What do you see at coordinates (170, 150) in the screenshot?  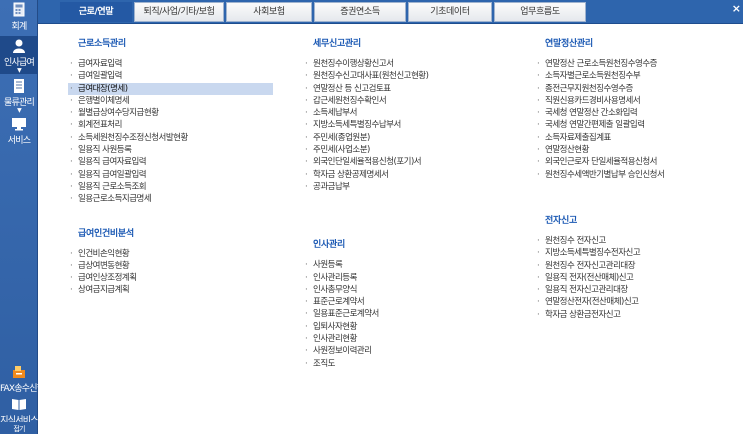 I see `menu-item: 일용직 사원등록` at bounding box center [170, 150].